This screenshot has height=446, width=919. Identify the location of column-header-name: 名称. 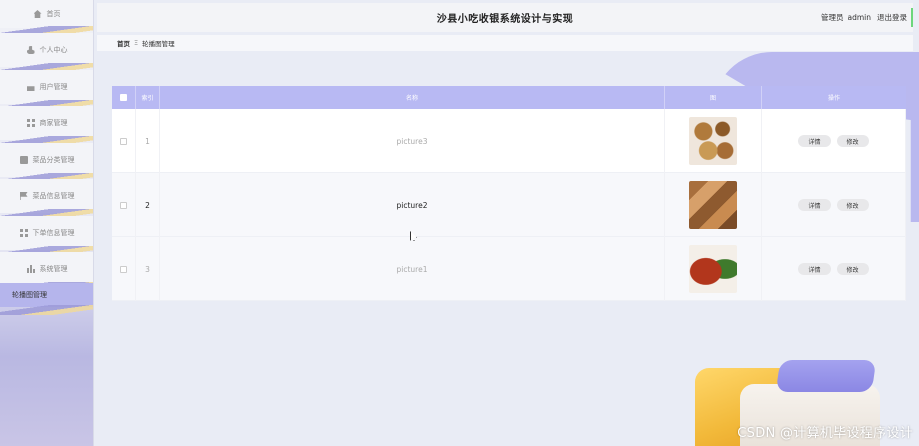
(412, 97).